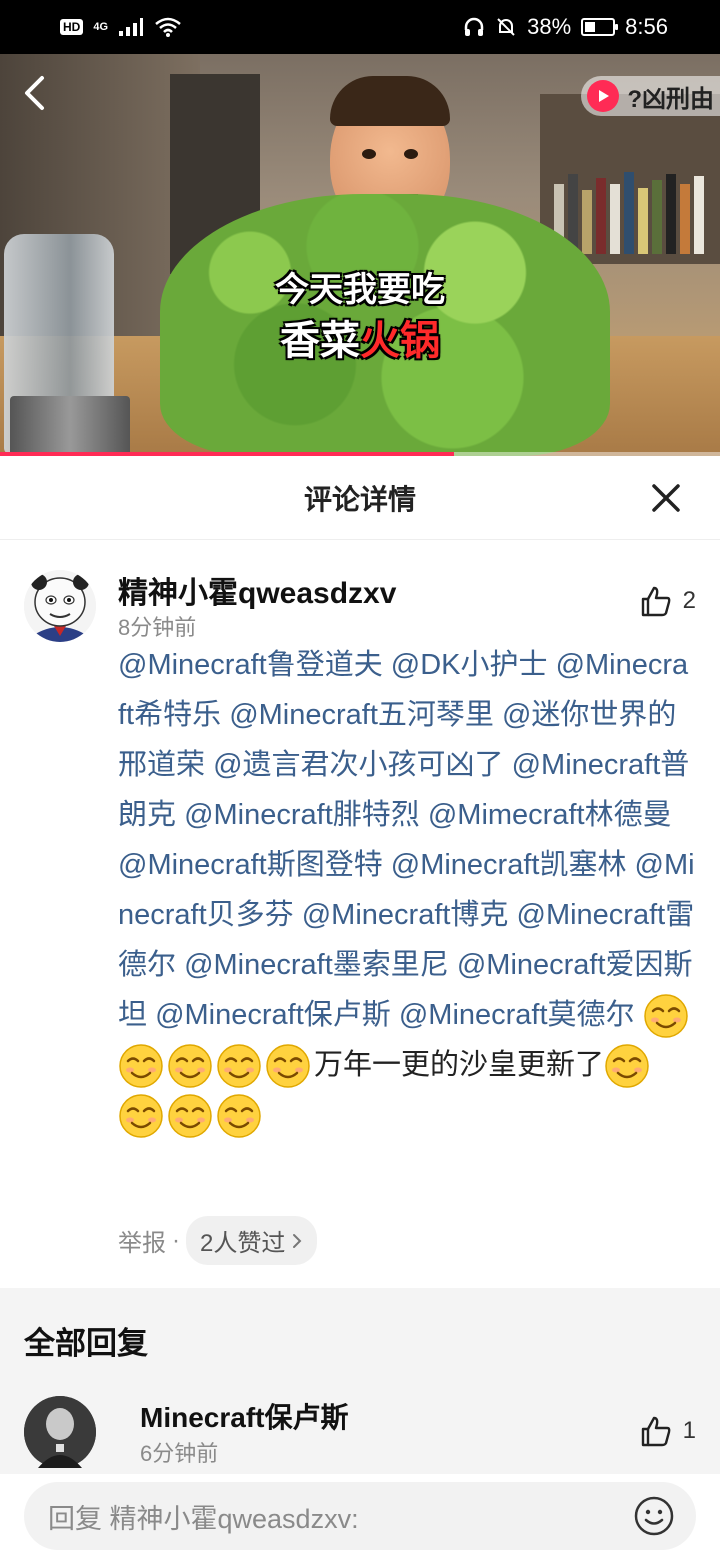  I want to click on battery-icon, so click(600, 27).